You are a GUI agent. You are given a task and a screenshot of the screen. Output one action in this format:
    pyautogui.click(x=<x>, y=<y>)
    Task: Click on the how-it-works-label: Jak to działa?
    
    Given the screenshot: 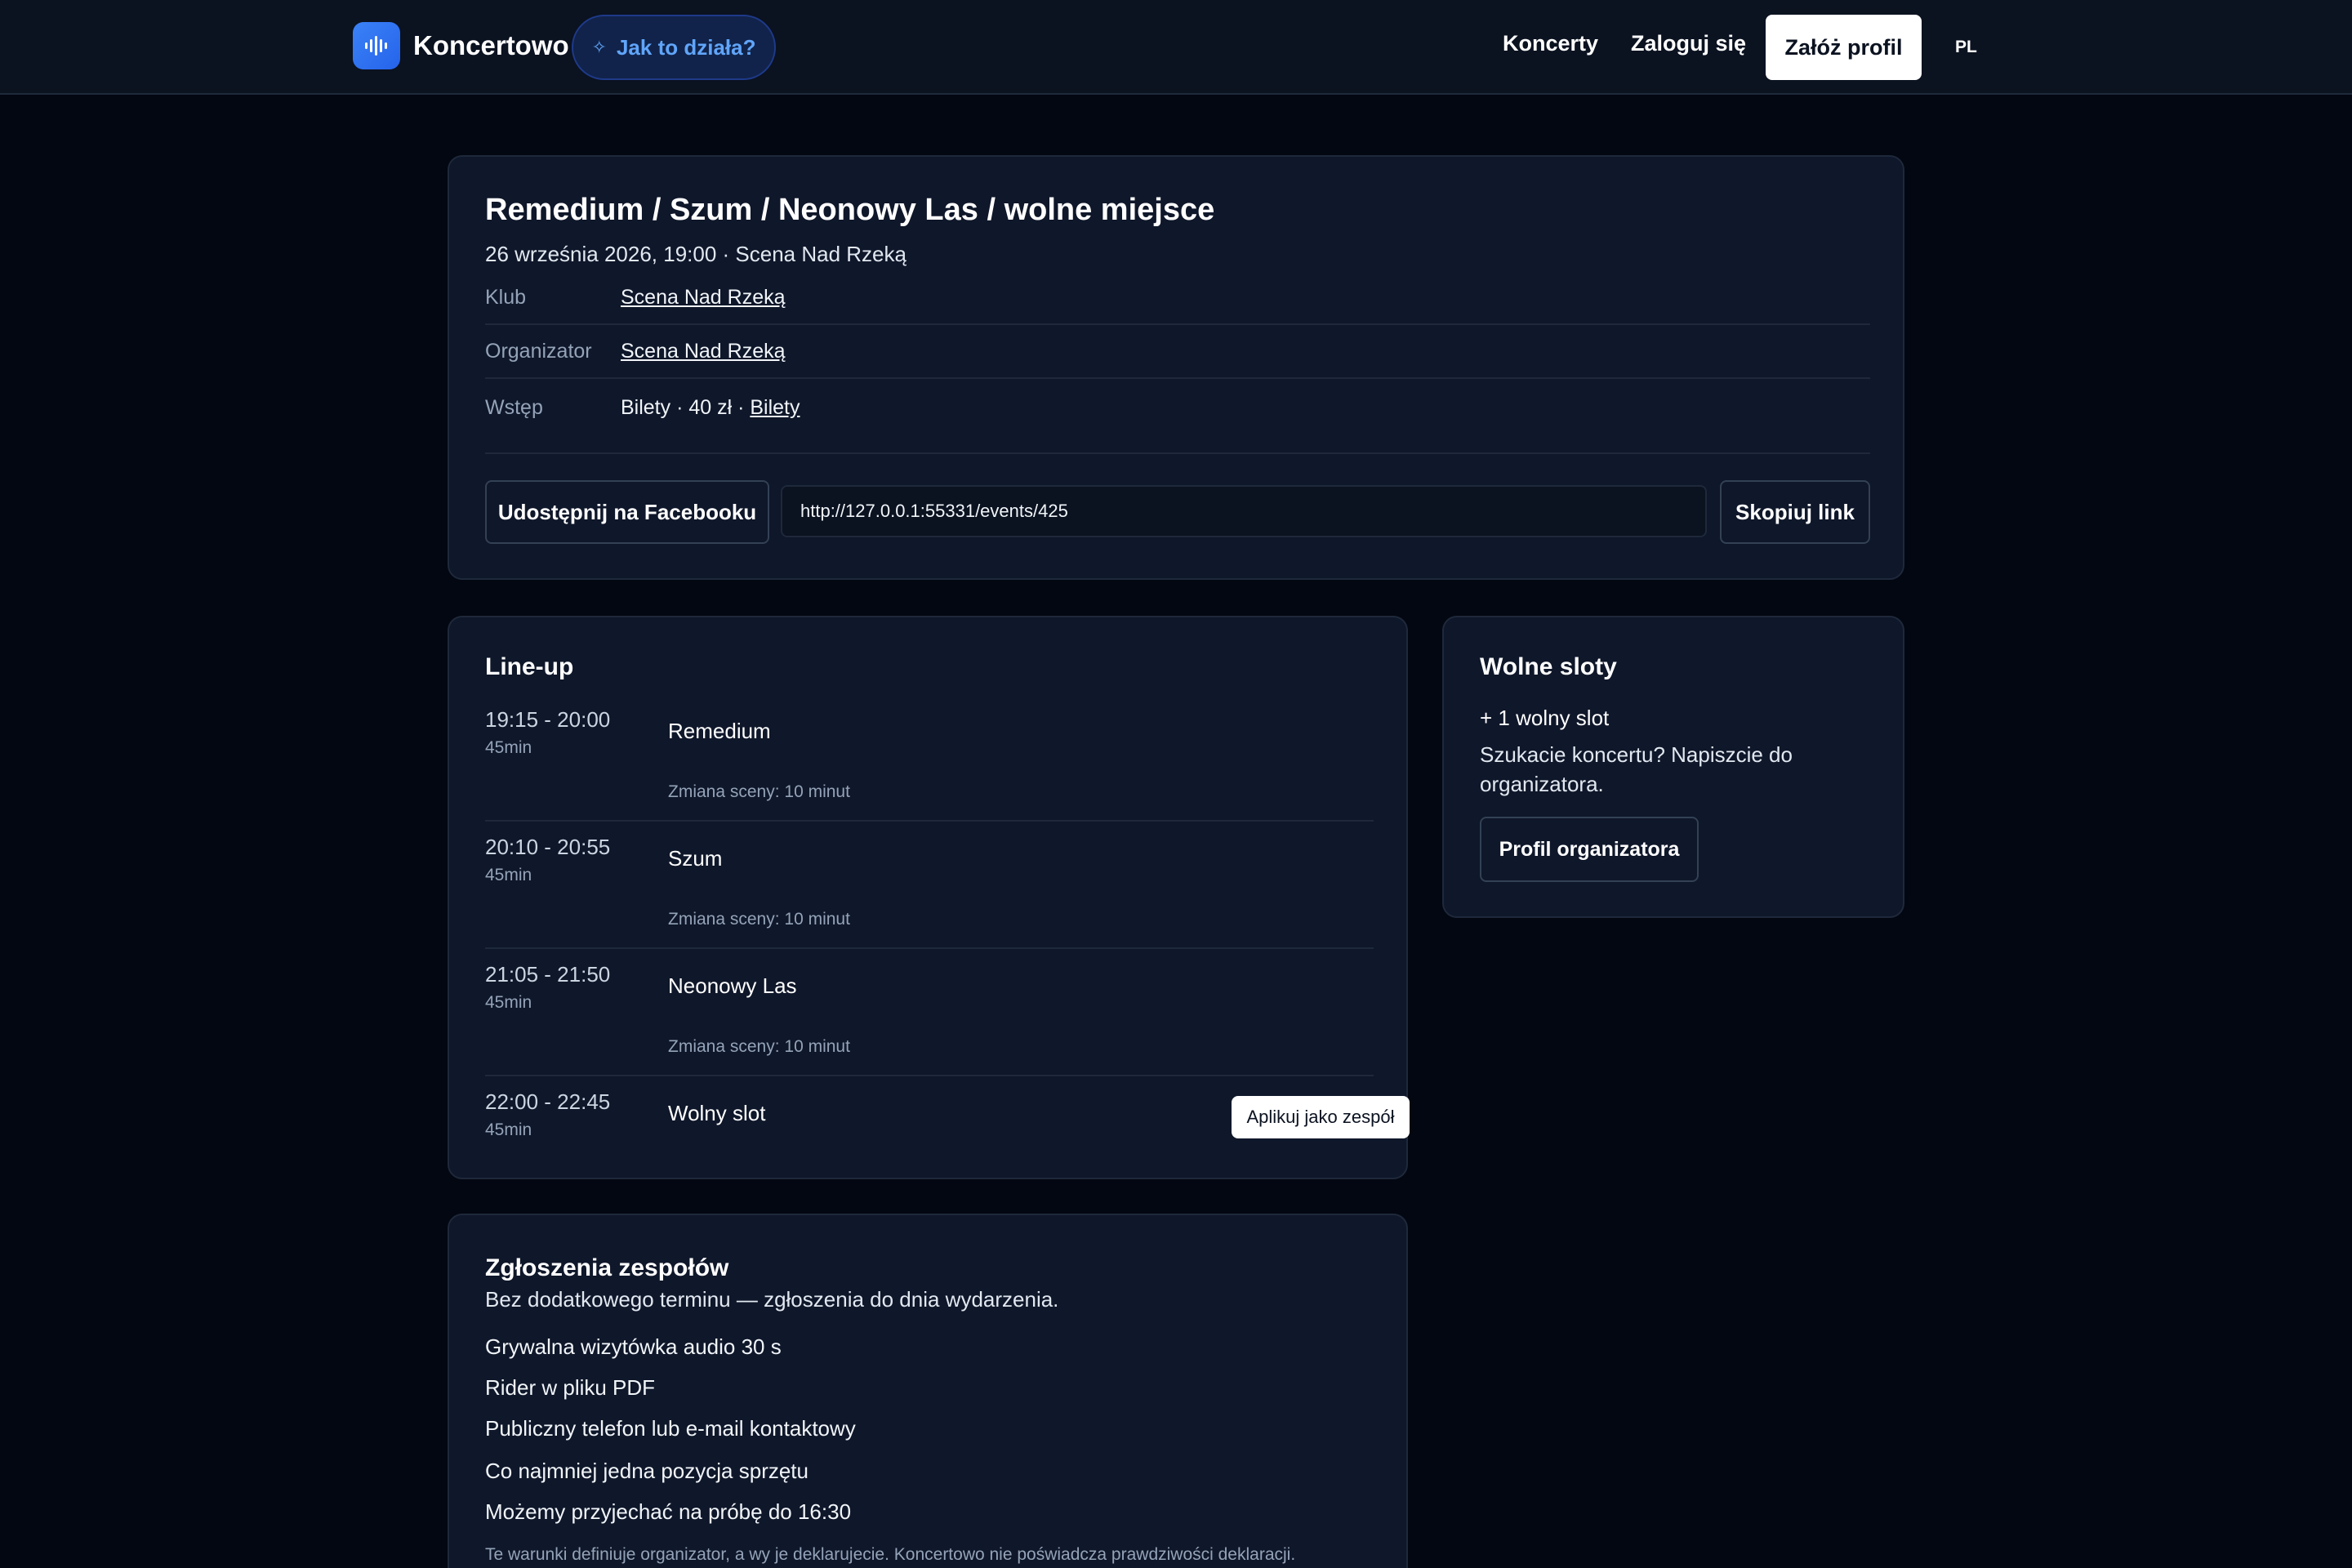 What is the action you would take?
    pyautogui.click(x=686, y=47)
    